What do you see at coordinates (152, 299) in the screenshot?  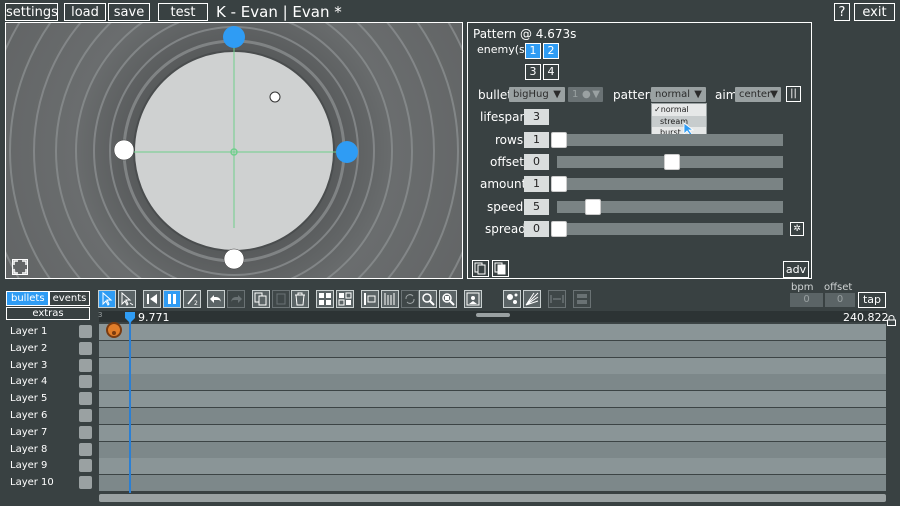 I see `jump-start-button` at bounding box center [152, 299].